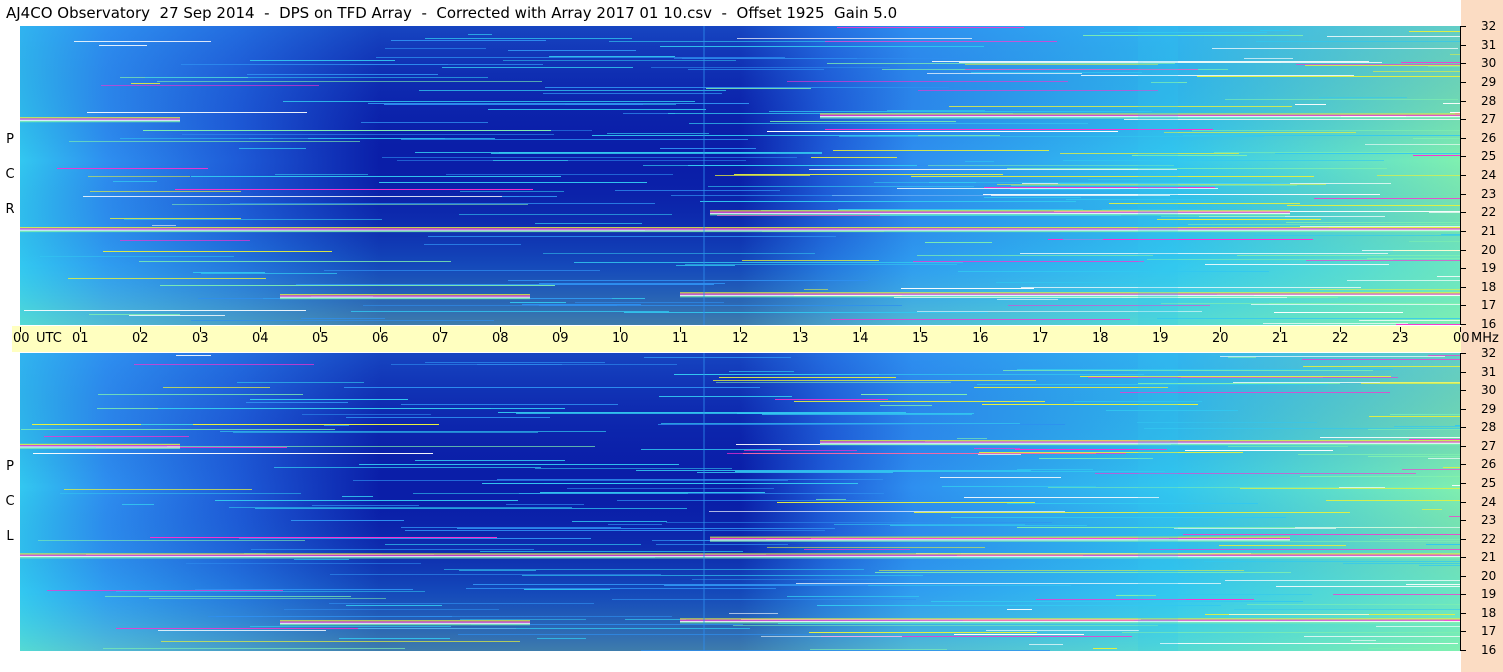  Describe the element at coordinates (1489, 324) in the screenshot. I see `rcp-freq-label: 16` at that location.